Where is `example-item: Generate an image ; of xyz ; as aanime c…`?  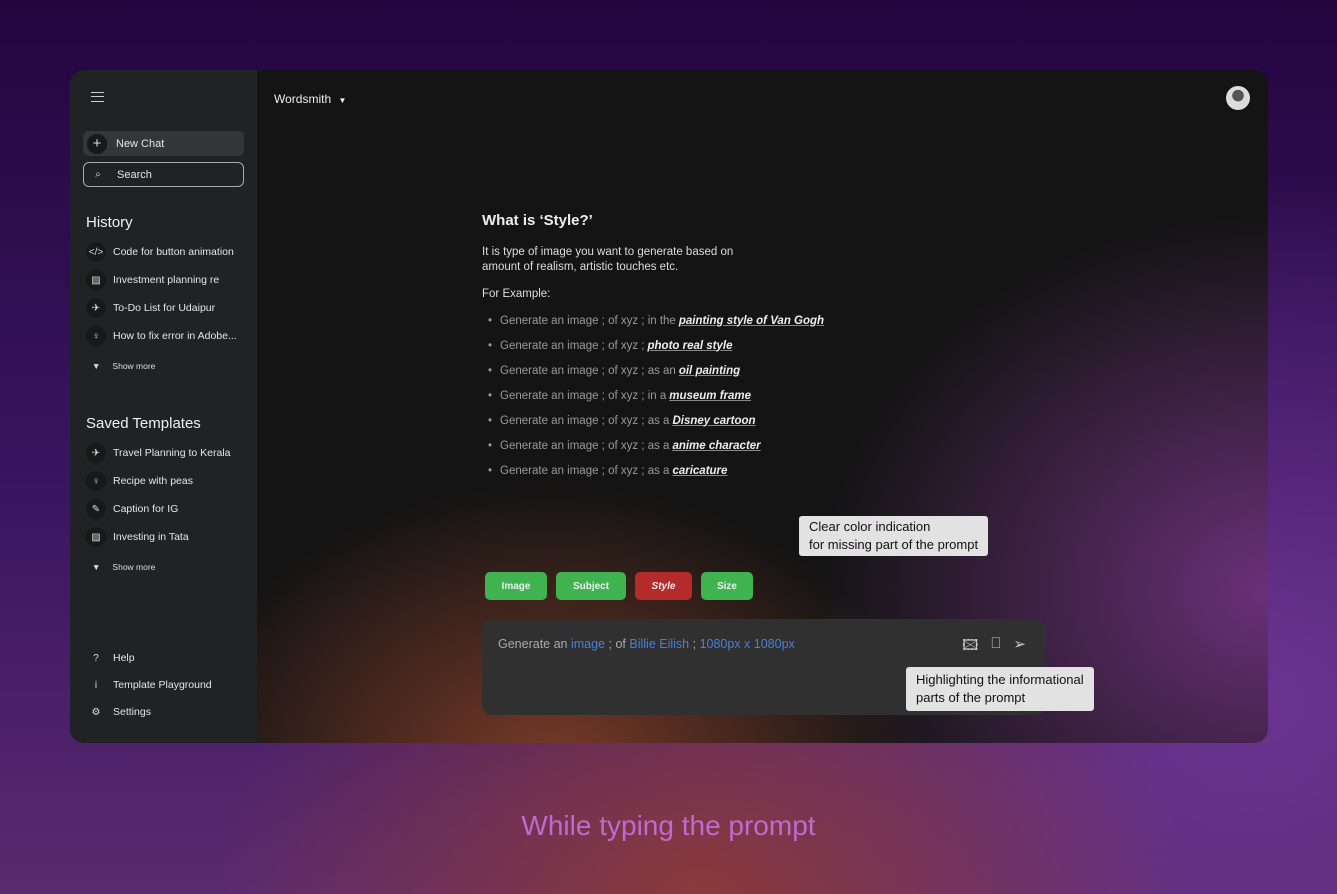 example-item: Generate an image ; of xyz ; as aanime c… is located at coordinates (653, 445).